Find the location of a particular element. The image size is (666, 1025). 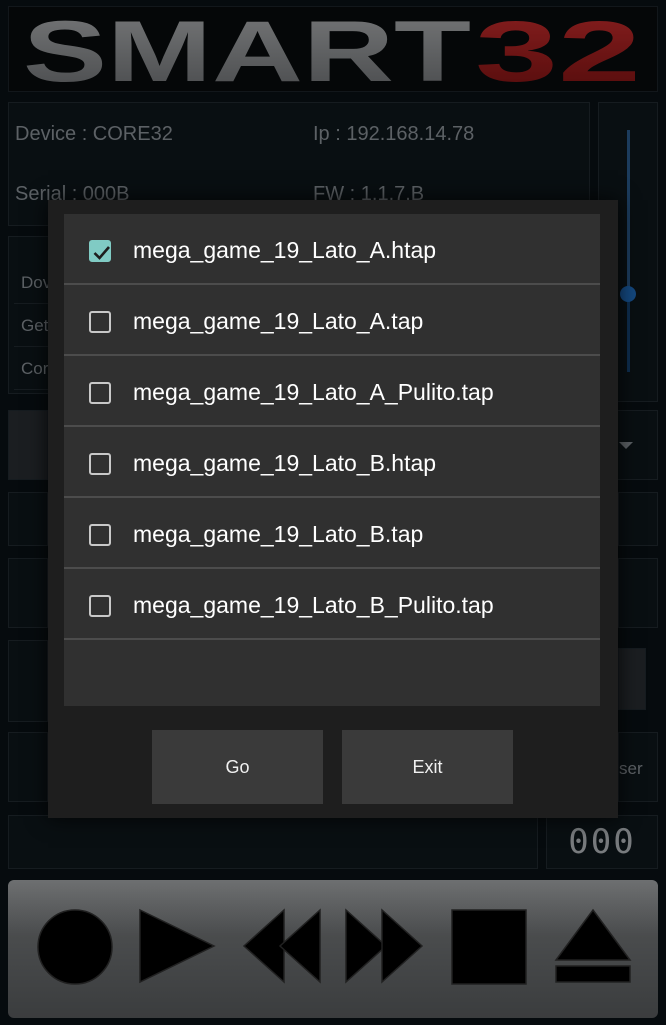

file-list-item: mega_game_19_Lato_B.tap is located at coordinates (332, 533).